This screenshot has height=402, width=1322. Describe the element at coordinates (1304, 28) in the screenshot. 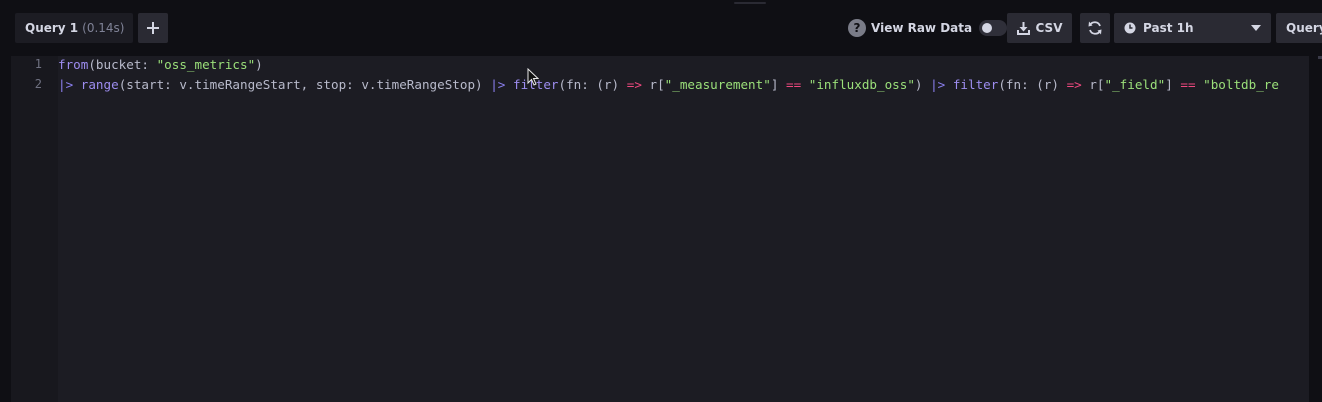

I see `query-builder-label: Query` at that location.